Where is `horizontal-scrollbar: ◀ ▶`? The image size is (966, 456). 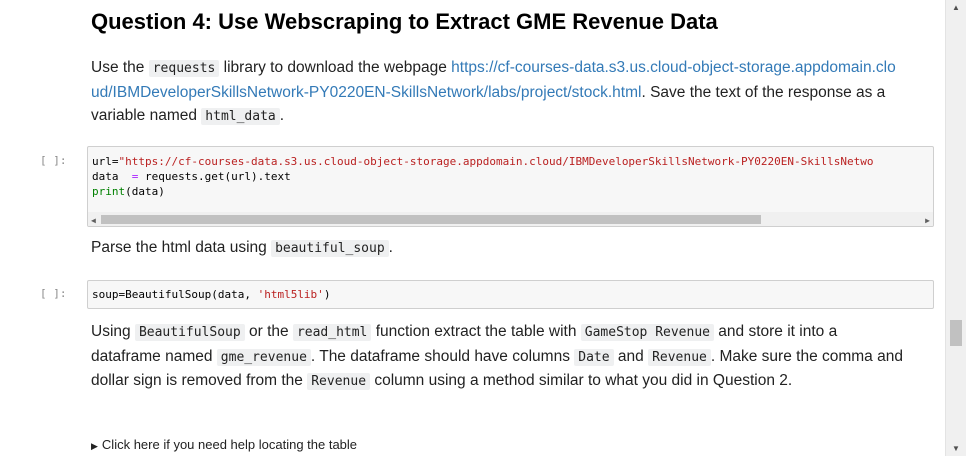 horizontal-scrollbar: ◀ ▶ is located at coordinates (510, 219).